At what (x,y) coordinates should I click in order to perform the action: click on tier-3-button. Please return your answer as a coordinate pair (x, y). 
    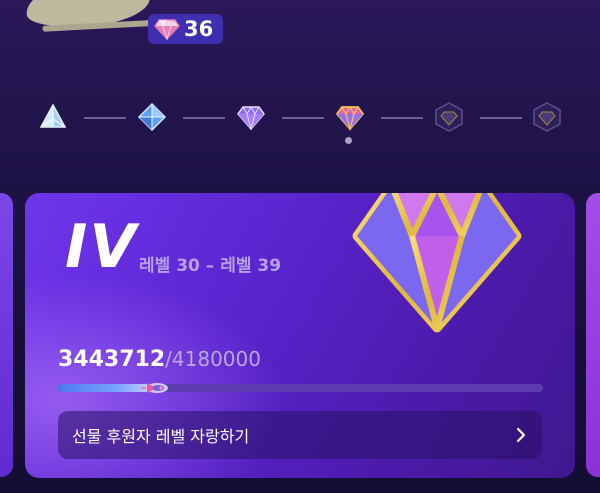
    Looking at the image, I should click on (251, 117).